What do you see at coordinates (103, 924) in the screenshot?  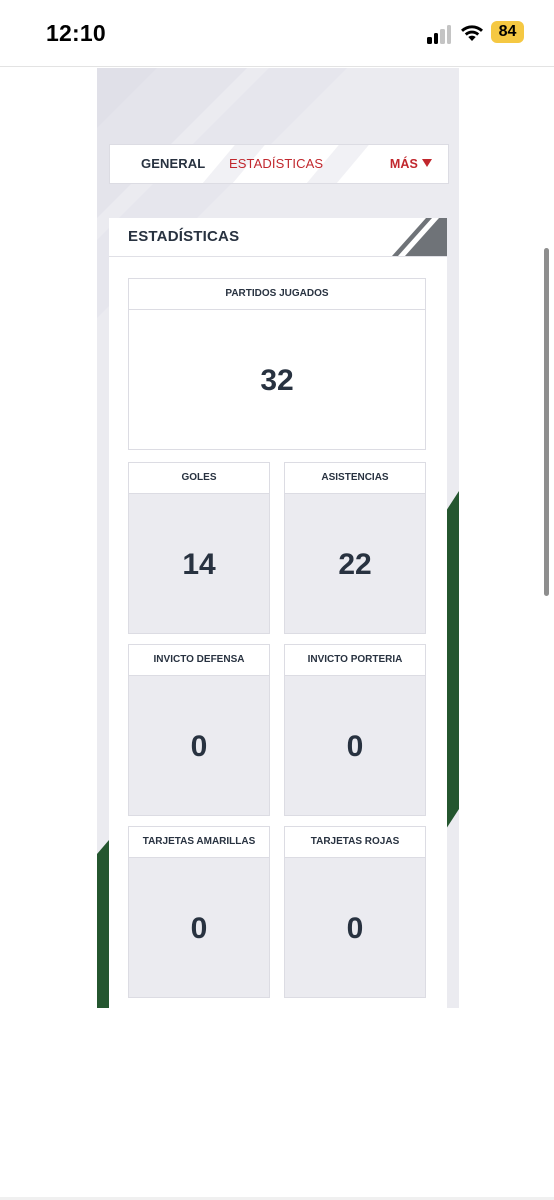 I see `green-stripe-left` at bounding box center [103, 924].